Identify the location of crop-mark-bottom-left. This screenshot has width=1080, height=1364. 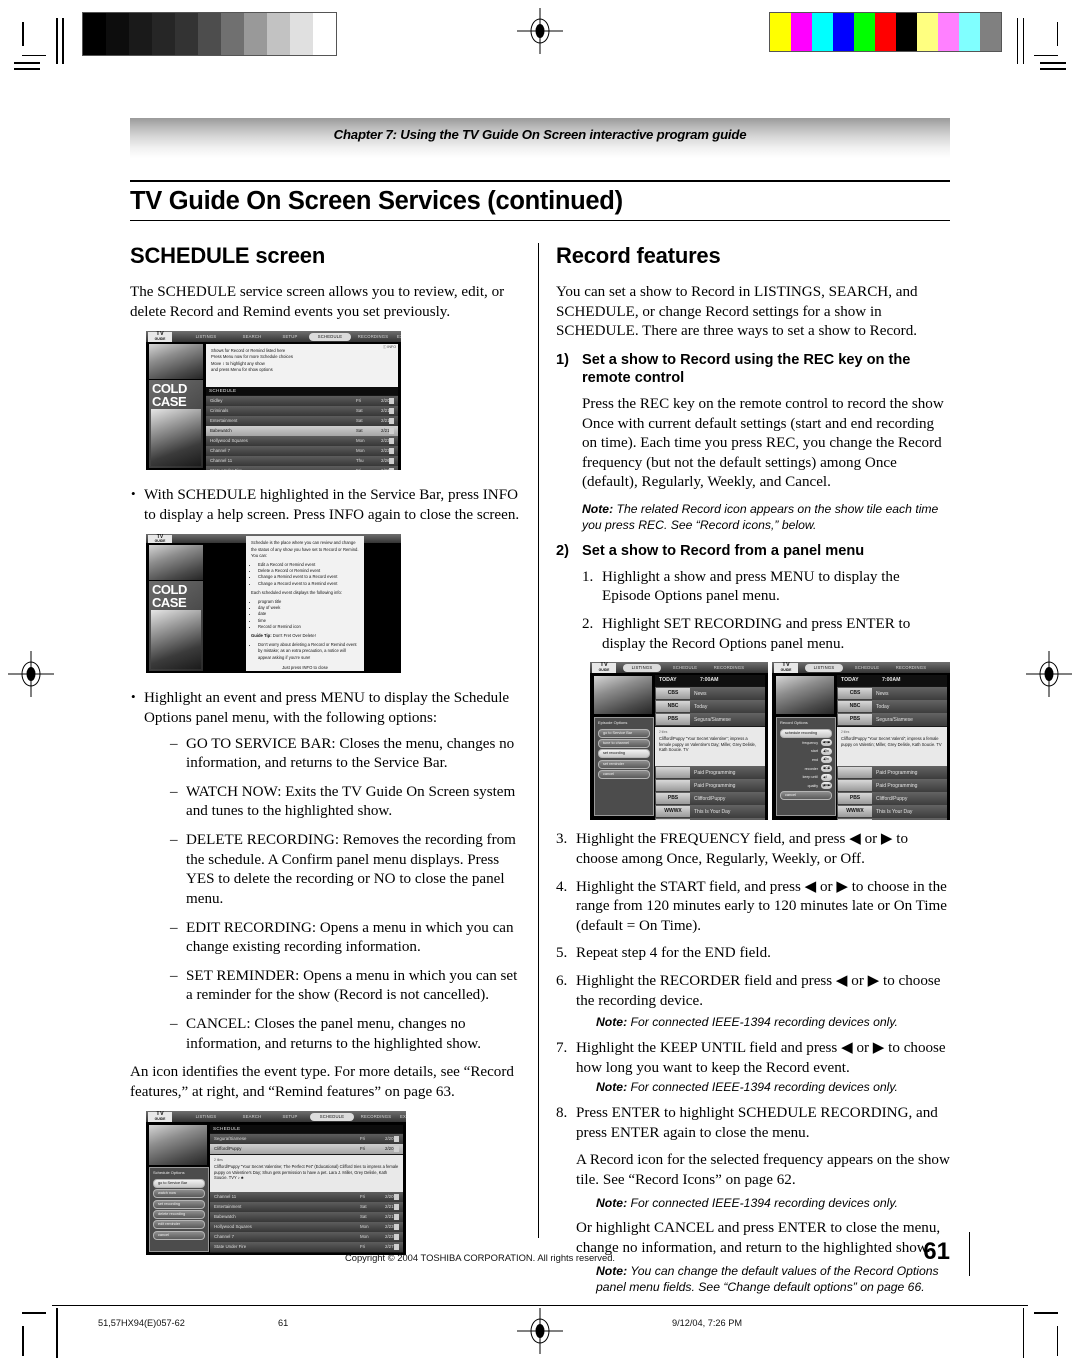
(39, 1334).